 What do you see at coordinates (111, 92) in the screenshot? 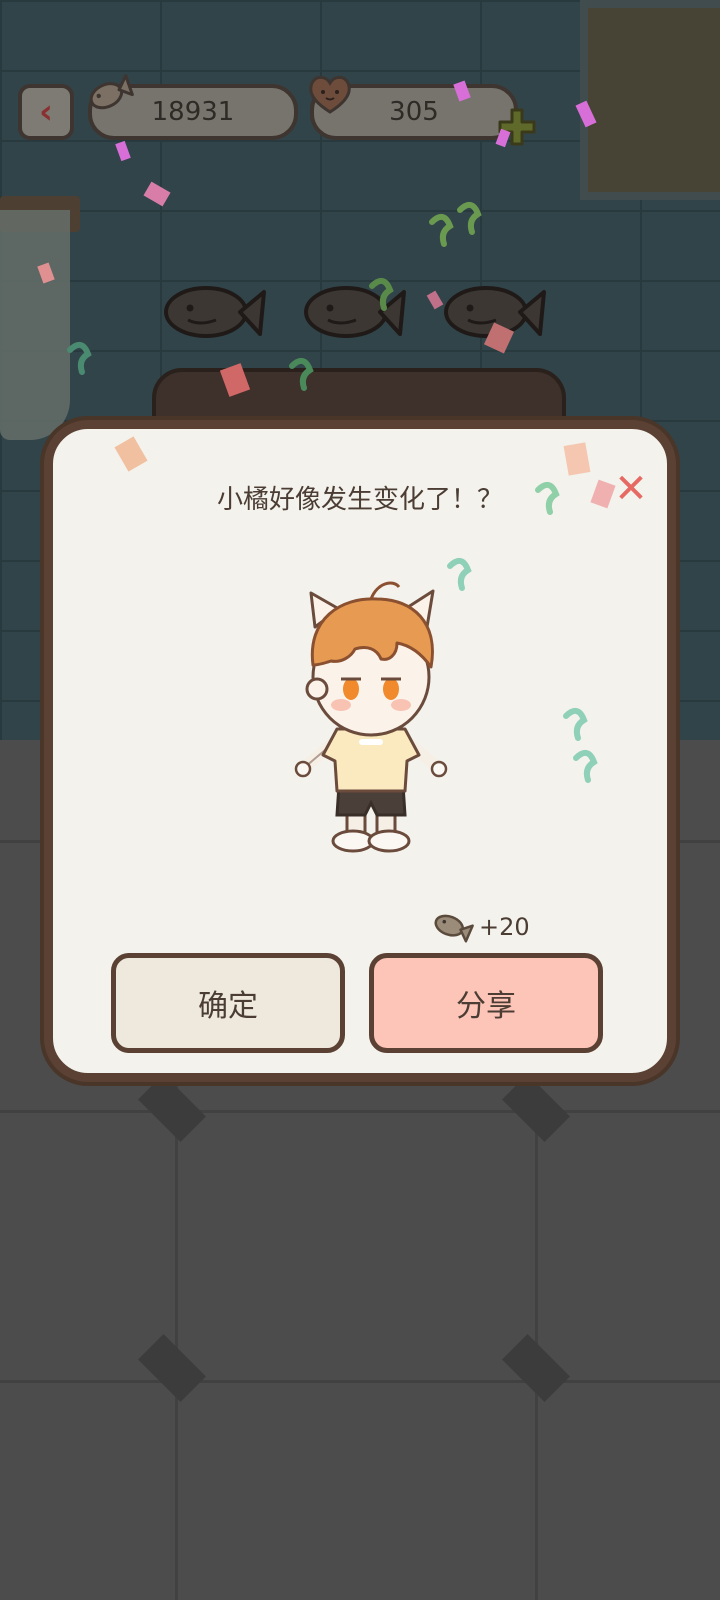
I see `fish-currency-icon` at bounding box center [111, 92].